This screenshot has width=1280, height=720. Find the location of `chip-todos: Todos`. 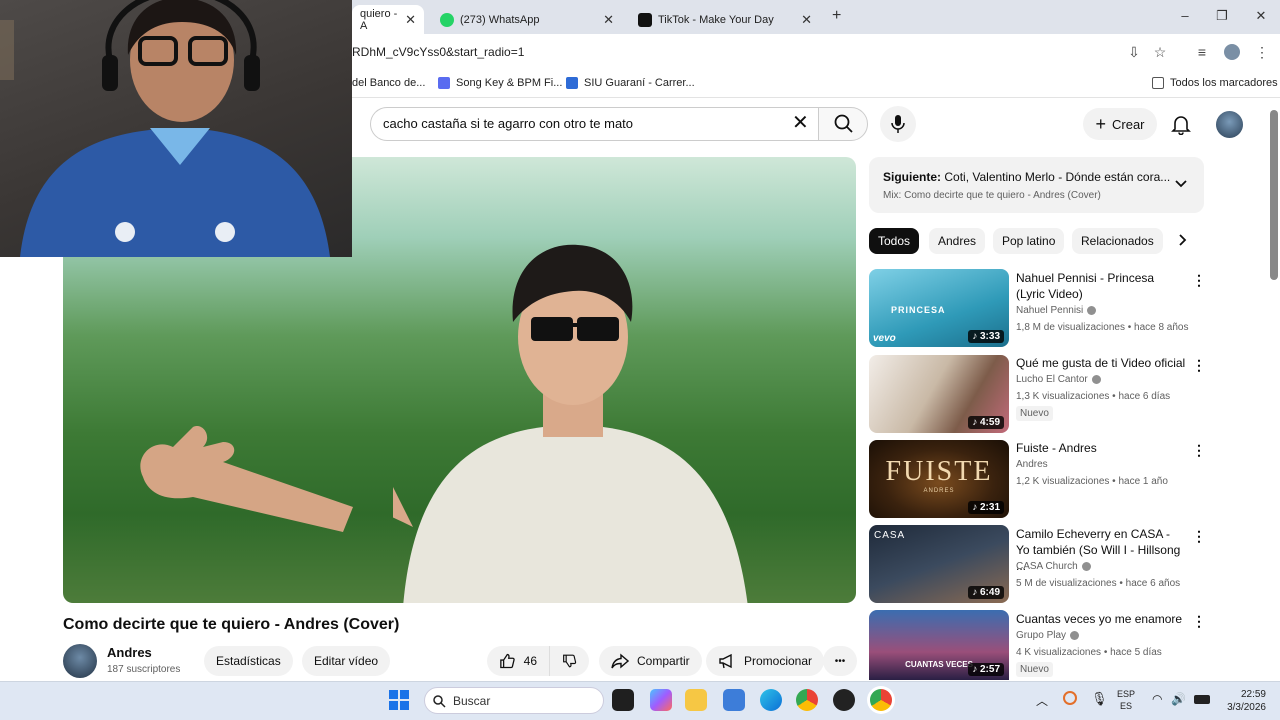

chip-todos: Todos is located at coordinates (894, 241).